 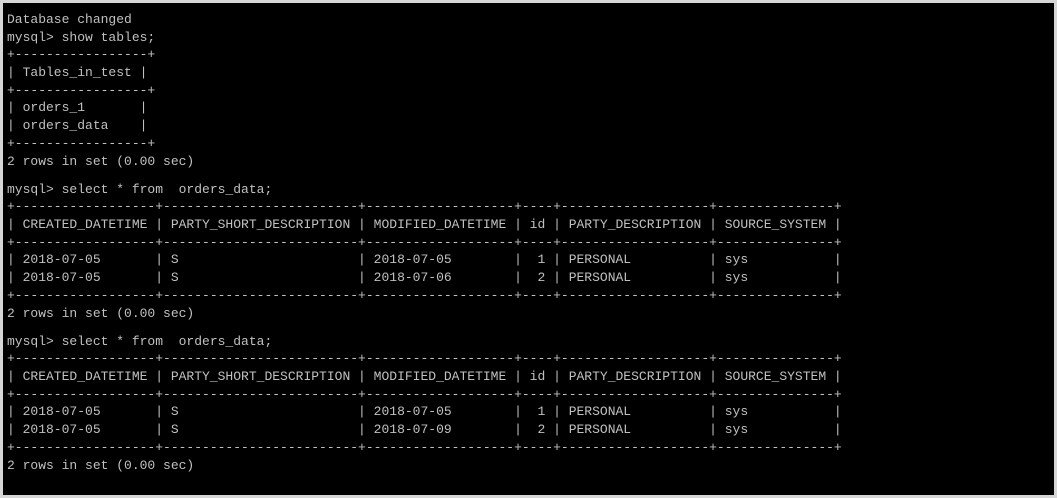 What do you see at coordinates (77, 108) in the screenshot?
I see `terminal-line: | orders_1 |` at bounding box center [77, 108].